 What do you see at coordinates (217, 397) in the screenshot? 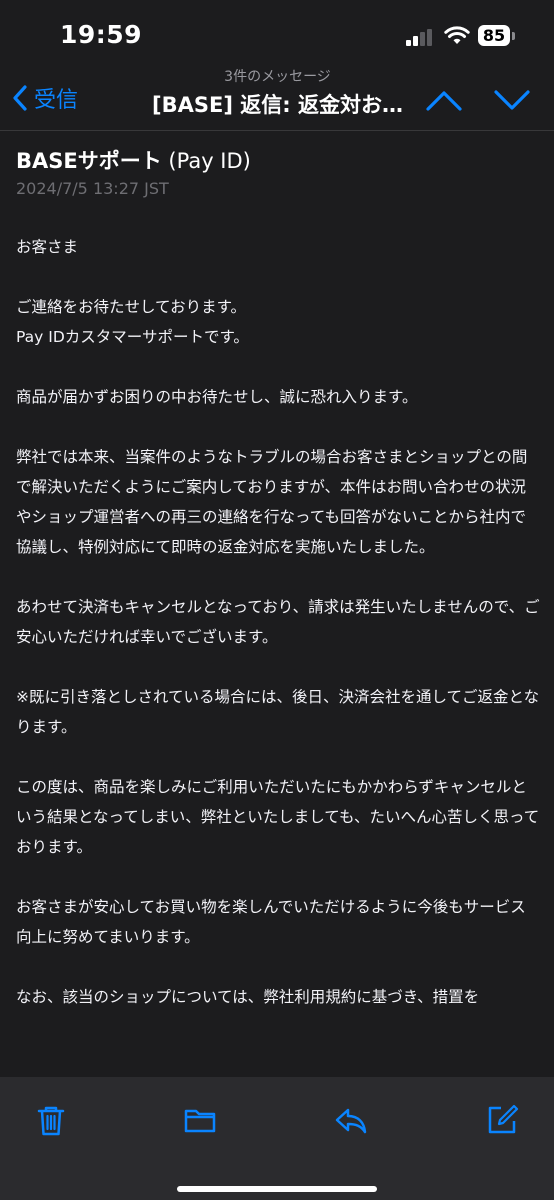
I see `body-paragraph: 商品が届かずお困りの中お待たせし、誠に恐れ入ります。` at bounding box center [217, 397].